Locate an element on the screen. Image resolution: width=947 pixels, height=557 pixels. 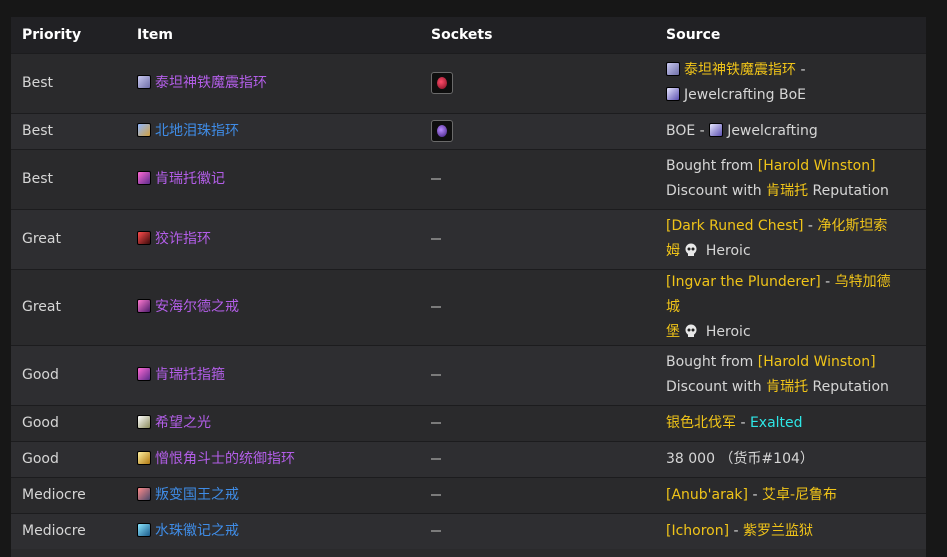
item-link: 水珠徽记之戒 is located at coordinates (197, 531).